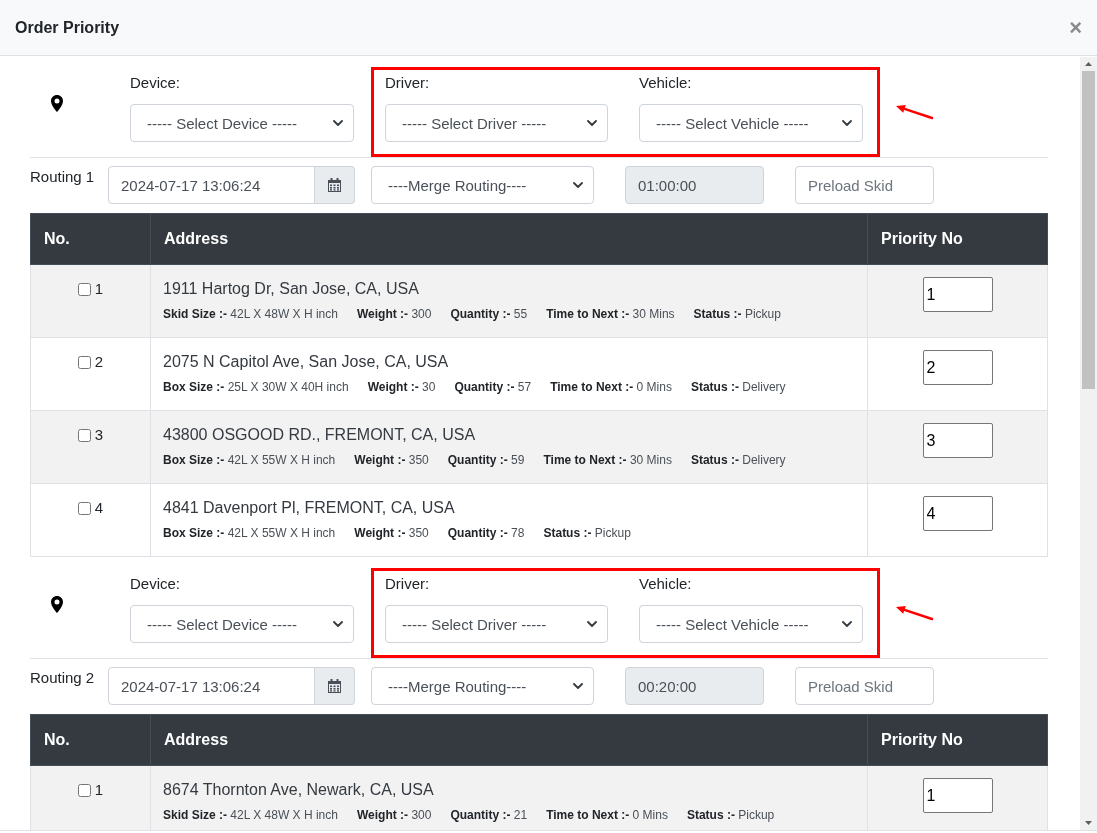  Describe the element at coordinates (99, 508) in the screenshot. I see `row-number: 4` at that location.